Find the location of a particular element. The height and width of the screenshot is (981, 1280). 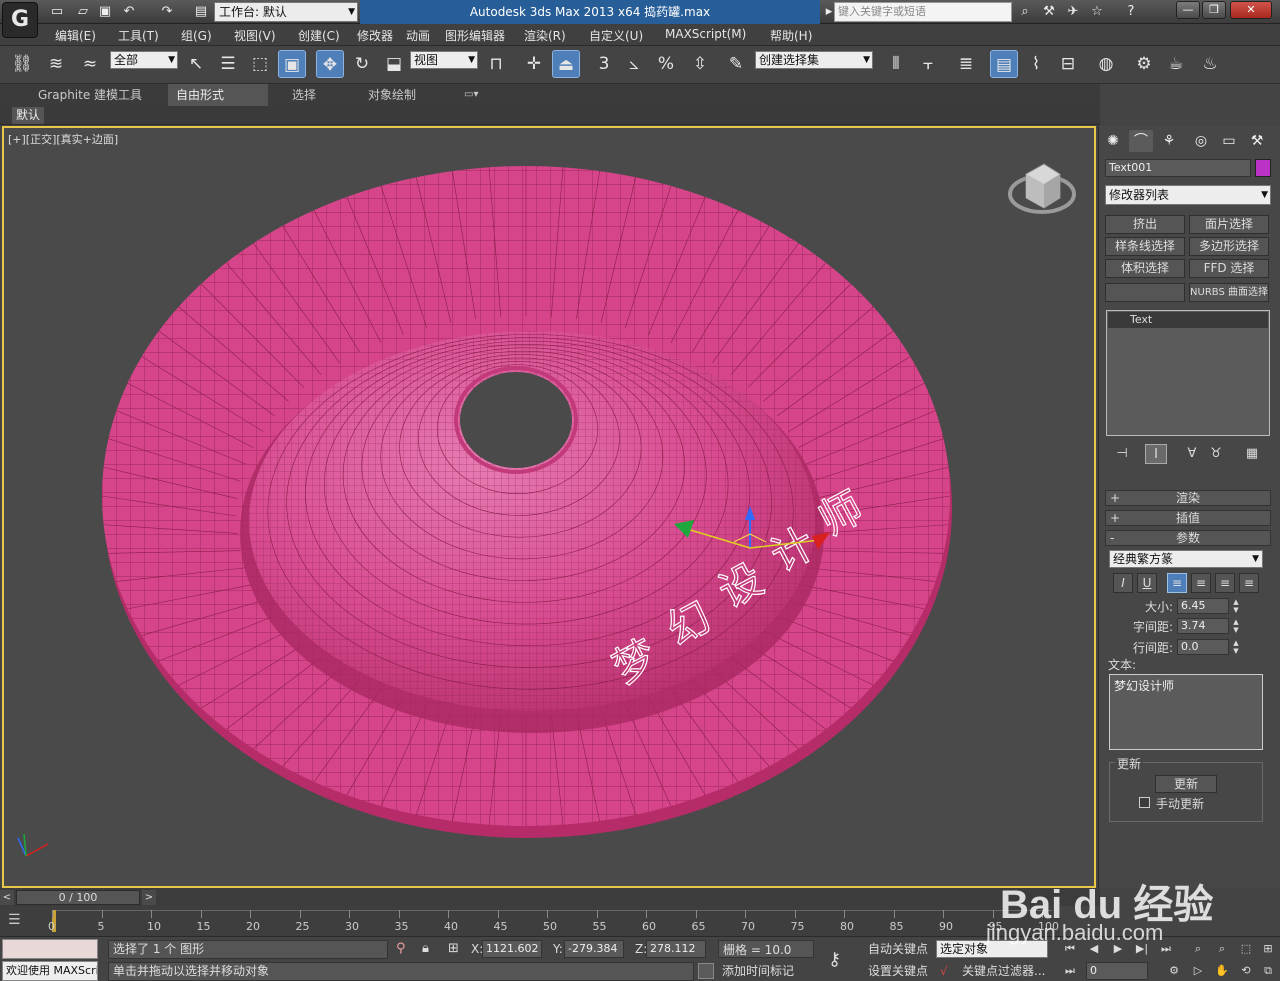

modifier-stack: Text is located at coordinates (1188, 373).